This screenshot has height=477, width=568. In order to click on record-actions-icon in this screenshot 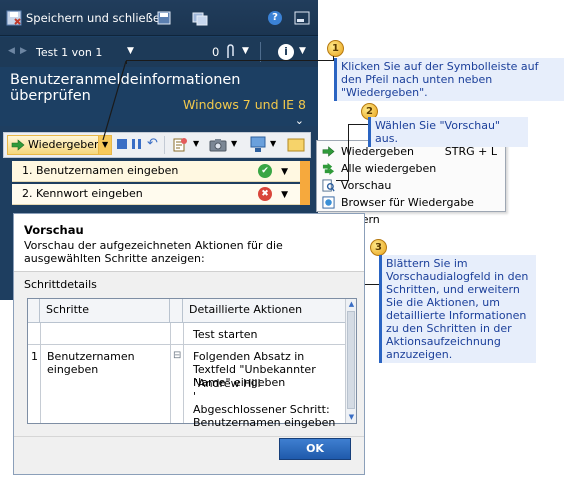, I will do `click(180, 145)`.